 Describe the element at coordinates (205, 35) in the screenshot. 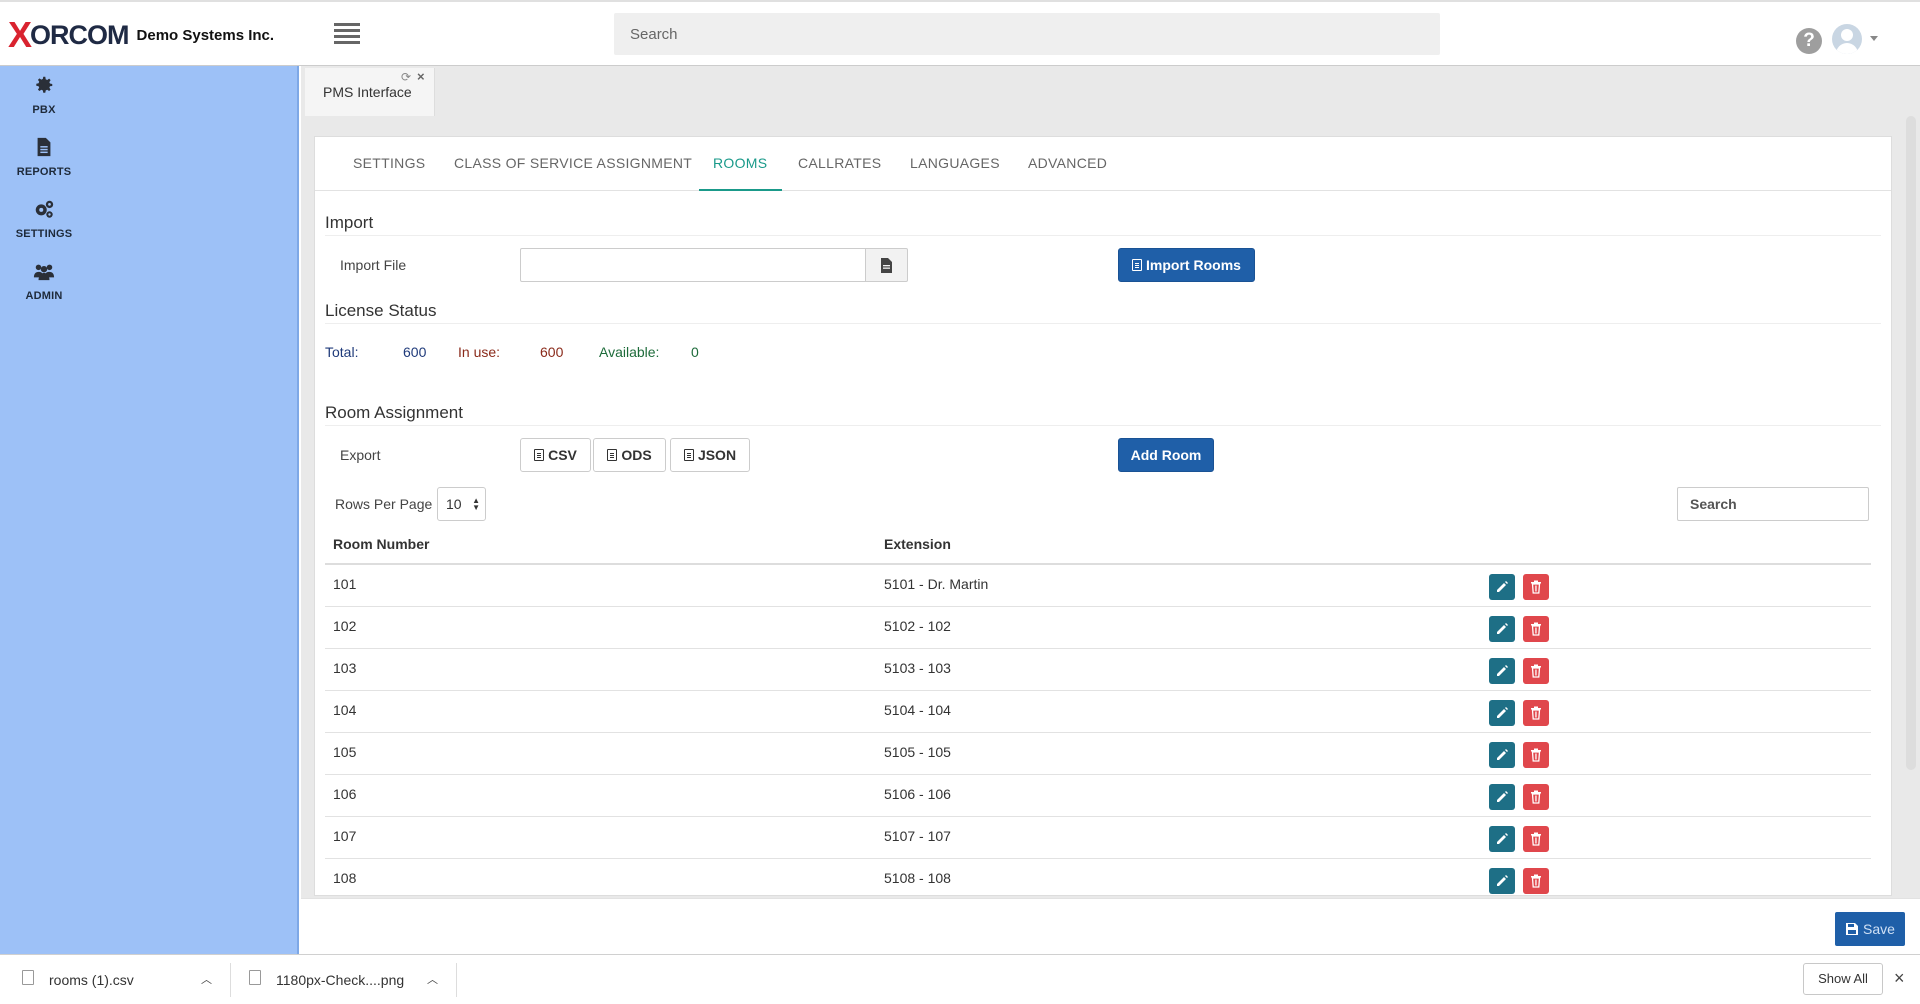

I see `company-name: Demo Systems Inc.` at that location.